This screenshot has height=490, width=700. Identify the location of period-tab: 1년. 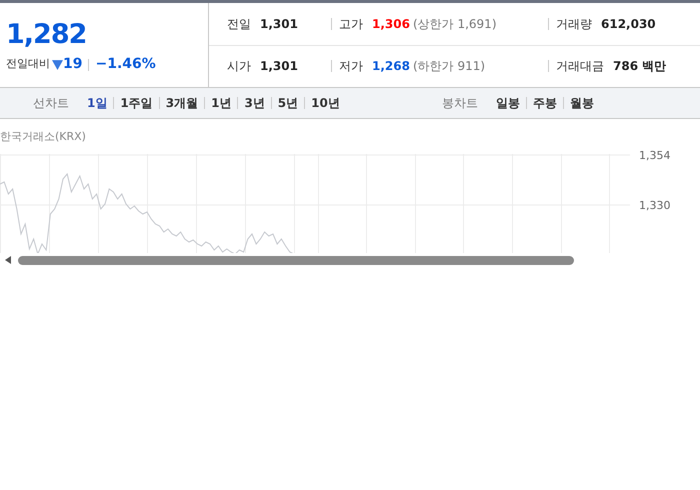
(221, 103).